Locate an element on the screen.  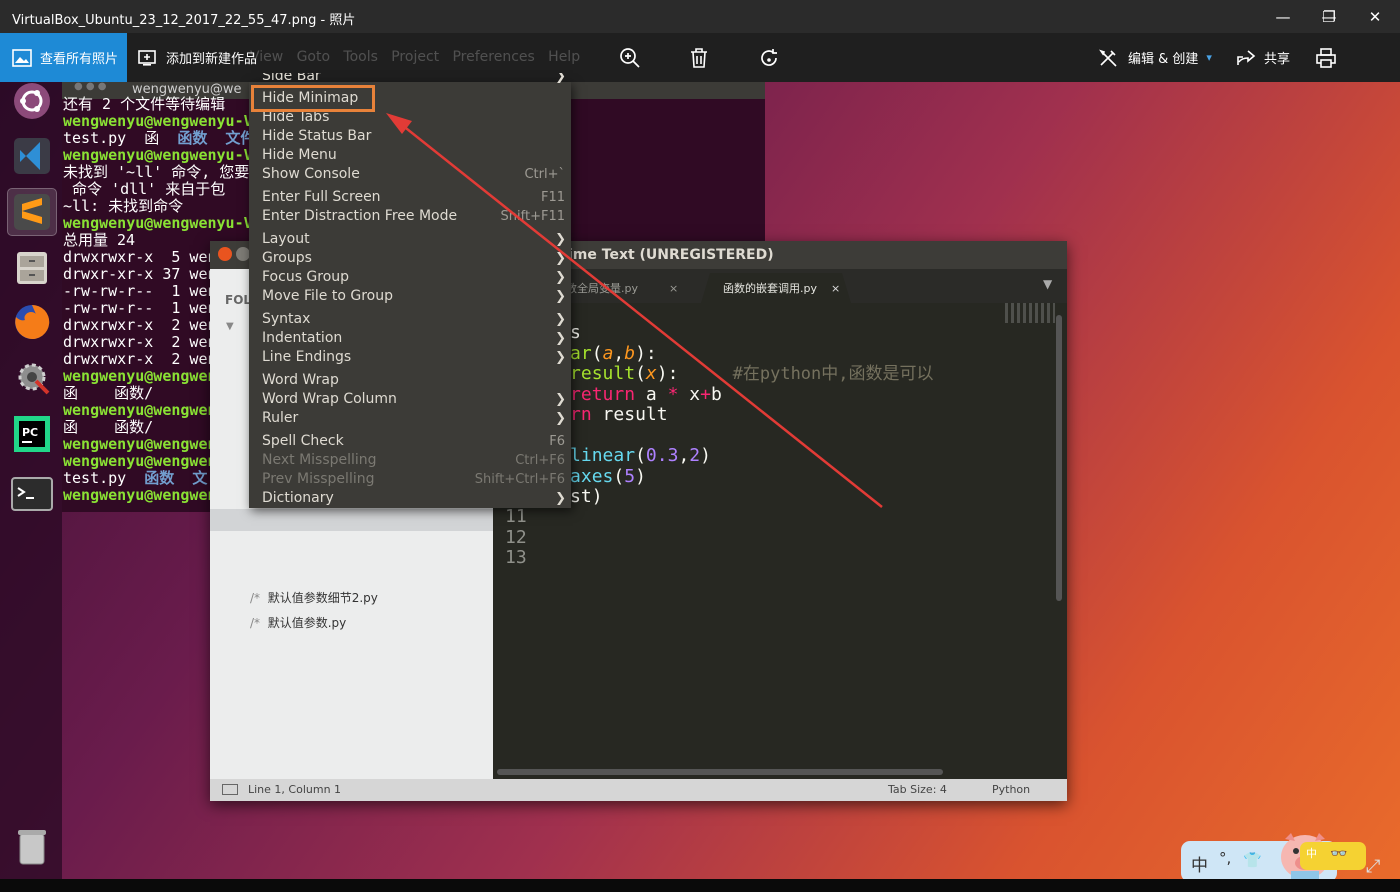
ime-small-label: 中 is located at coordinates (1311, 853).